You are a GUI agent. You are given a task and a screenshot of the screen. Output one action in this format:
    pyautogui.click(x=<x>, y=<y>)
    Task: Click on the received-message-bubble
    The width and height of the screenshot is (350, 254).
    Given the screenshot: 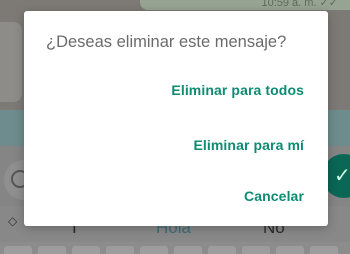 What is the action you would take?
    pyautogui.click(x=11, y=62)
    